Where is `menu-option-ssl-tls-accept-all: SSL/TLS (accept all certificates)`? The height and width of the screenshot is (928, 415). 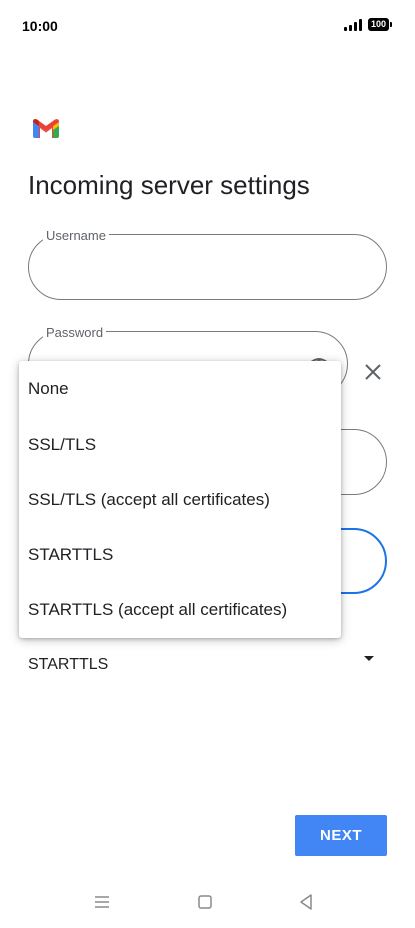
menu-option-ssl-tls-accept-all: SSL/TLS (accept all certificates) is located at coordinates (149, 500).